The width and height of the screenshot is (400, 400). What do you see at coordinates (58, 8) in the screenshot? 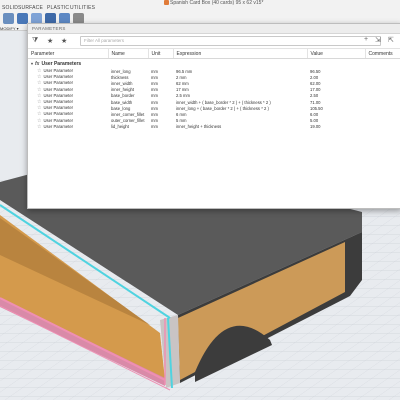
I see `tab-plastic: PLASTIC` at bounding box center [58, 8].